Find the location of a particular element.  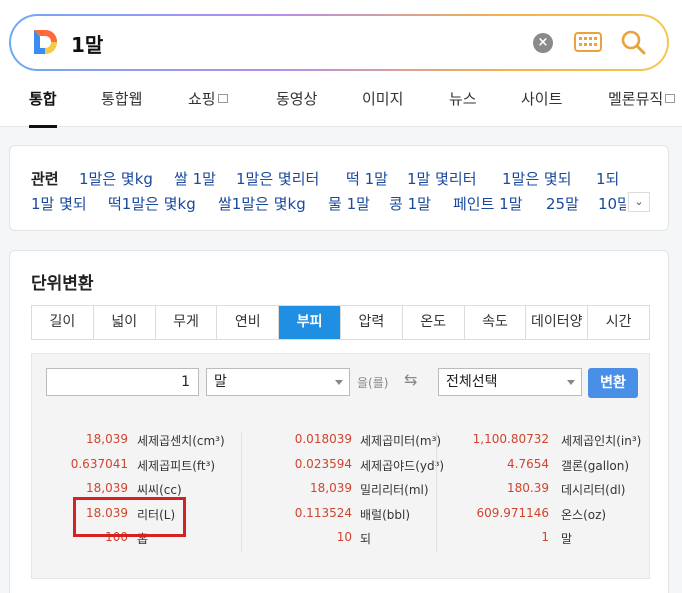

unit-category-tabs: 길이 넓이 무게 연비 부피 압력 온도 속도 데이터양 시간 is located at coordinates (340, 322).